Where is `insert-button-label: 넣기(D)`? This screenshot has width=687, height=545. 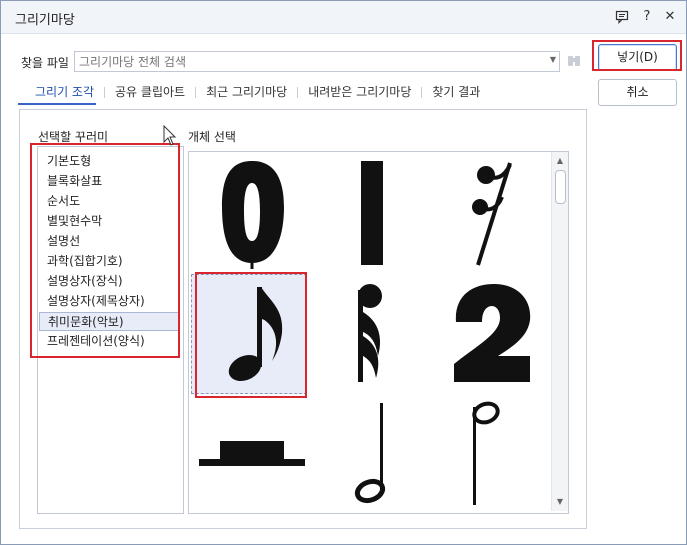
insert-button-label: 넣기(D) is located at coordinates (637, 57).